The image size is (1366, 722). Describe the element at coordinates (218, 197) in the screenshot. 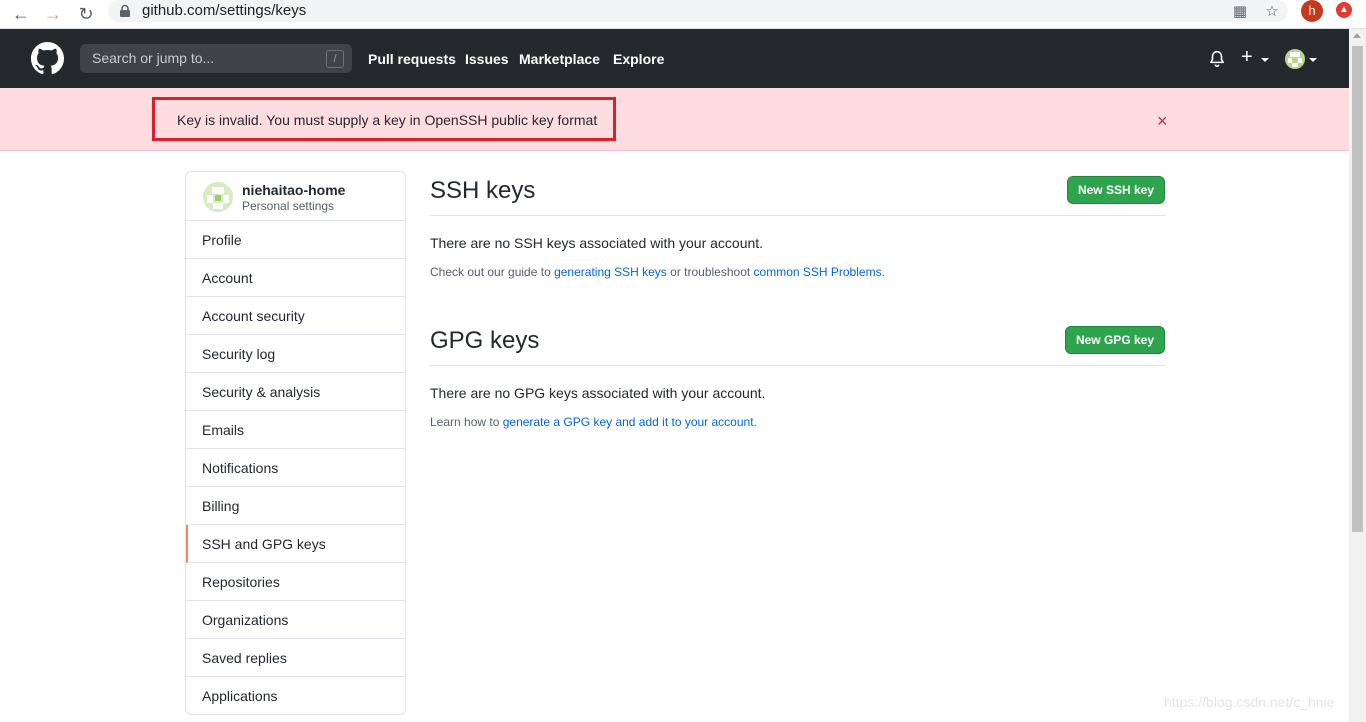

I see `avatar` at that location.